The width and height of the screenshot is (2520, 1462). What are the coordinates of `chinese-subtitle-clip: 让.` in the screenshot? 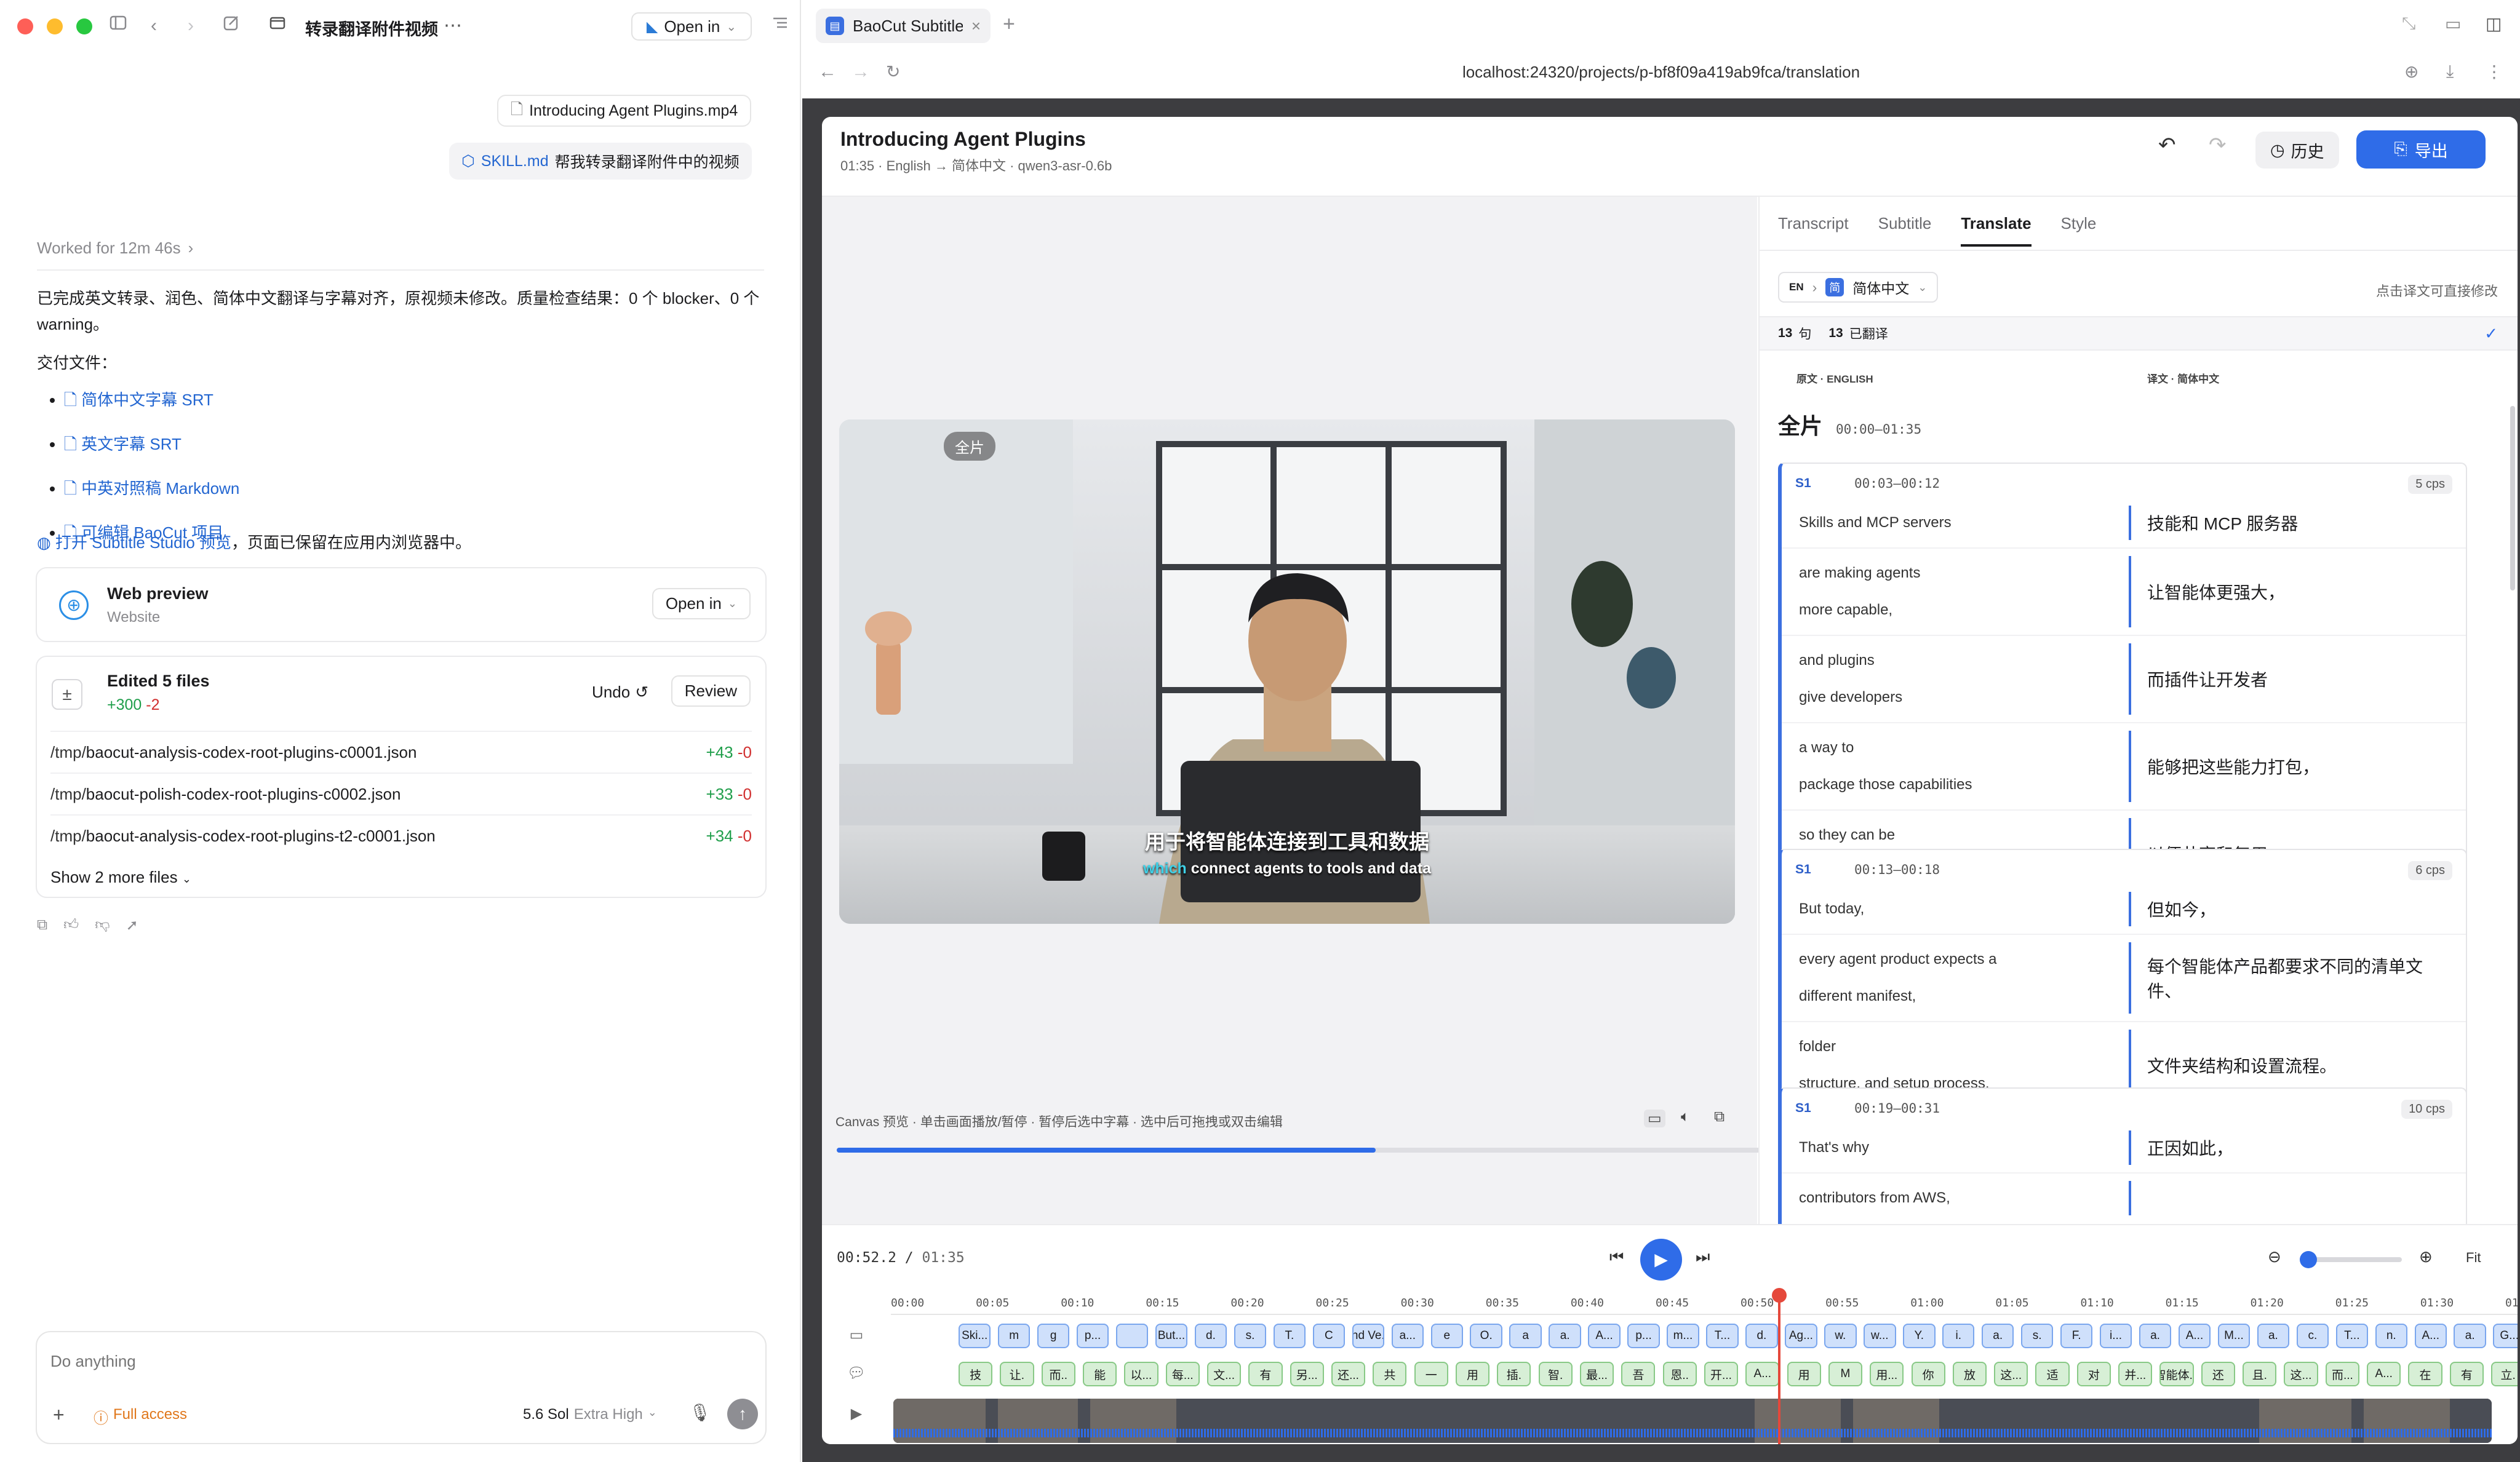 It's located at (1017, 1374).